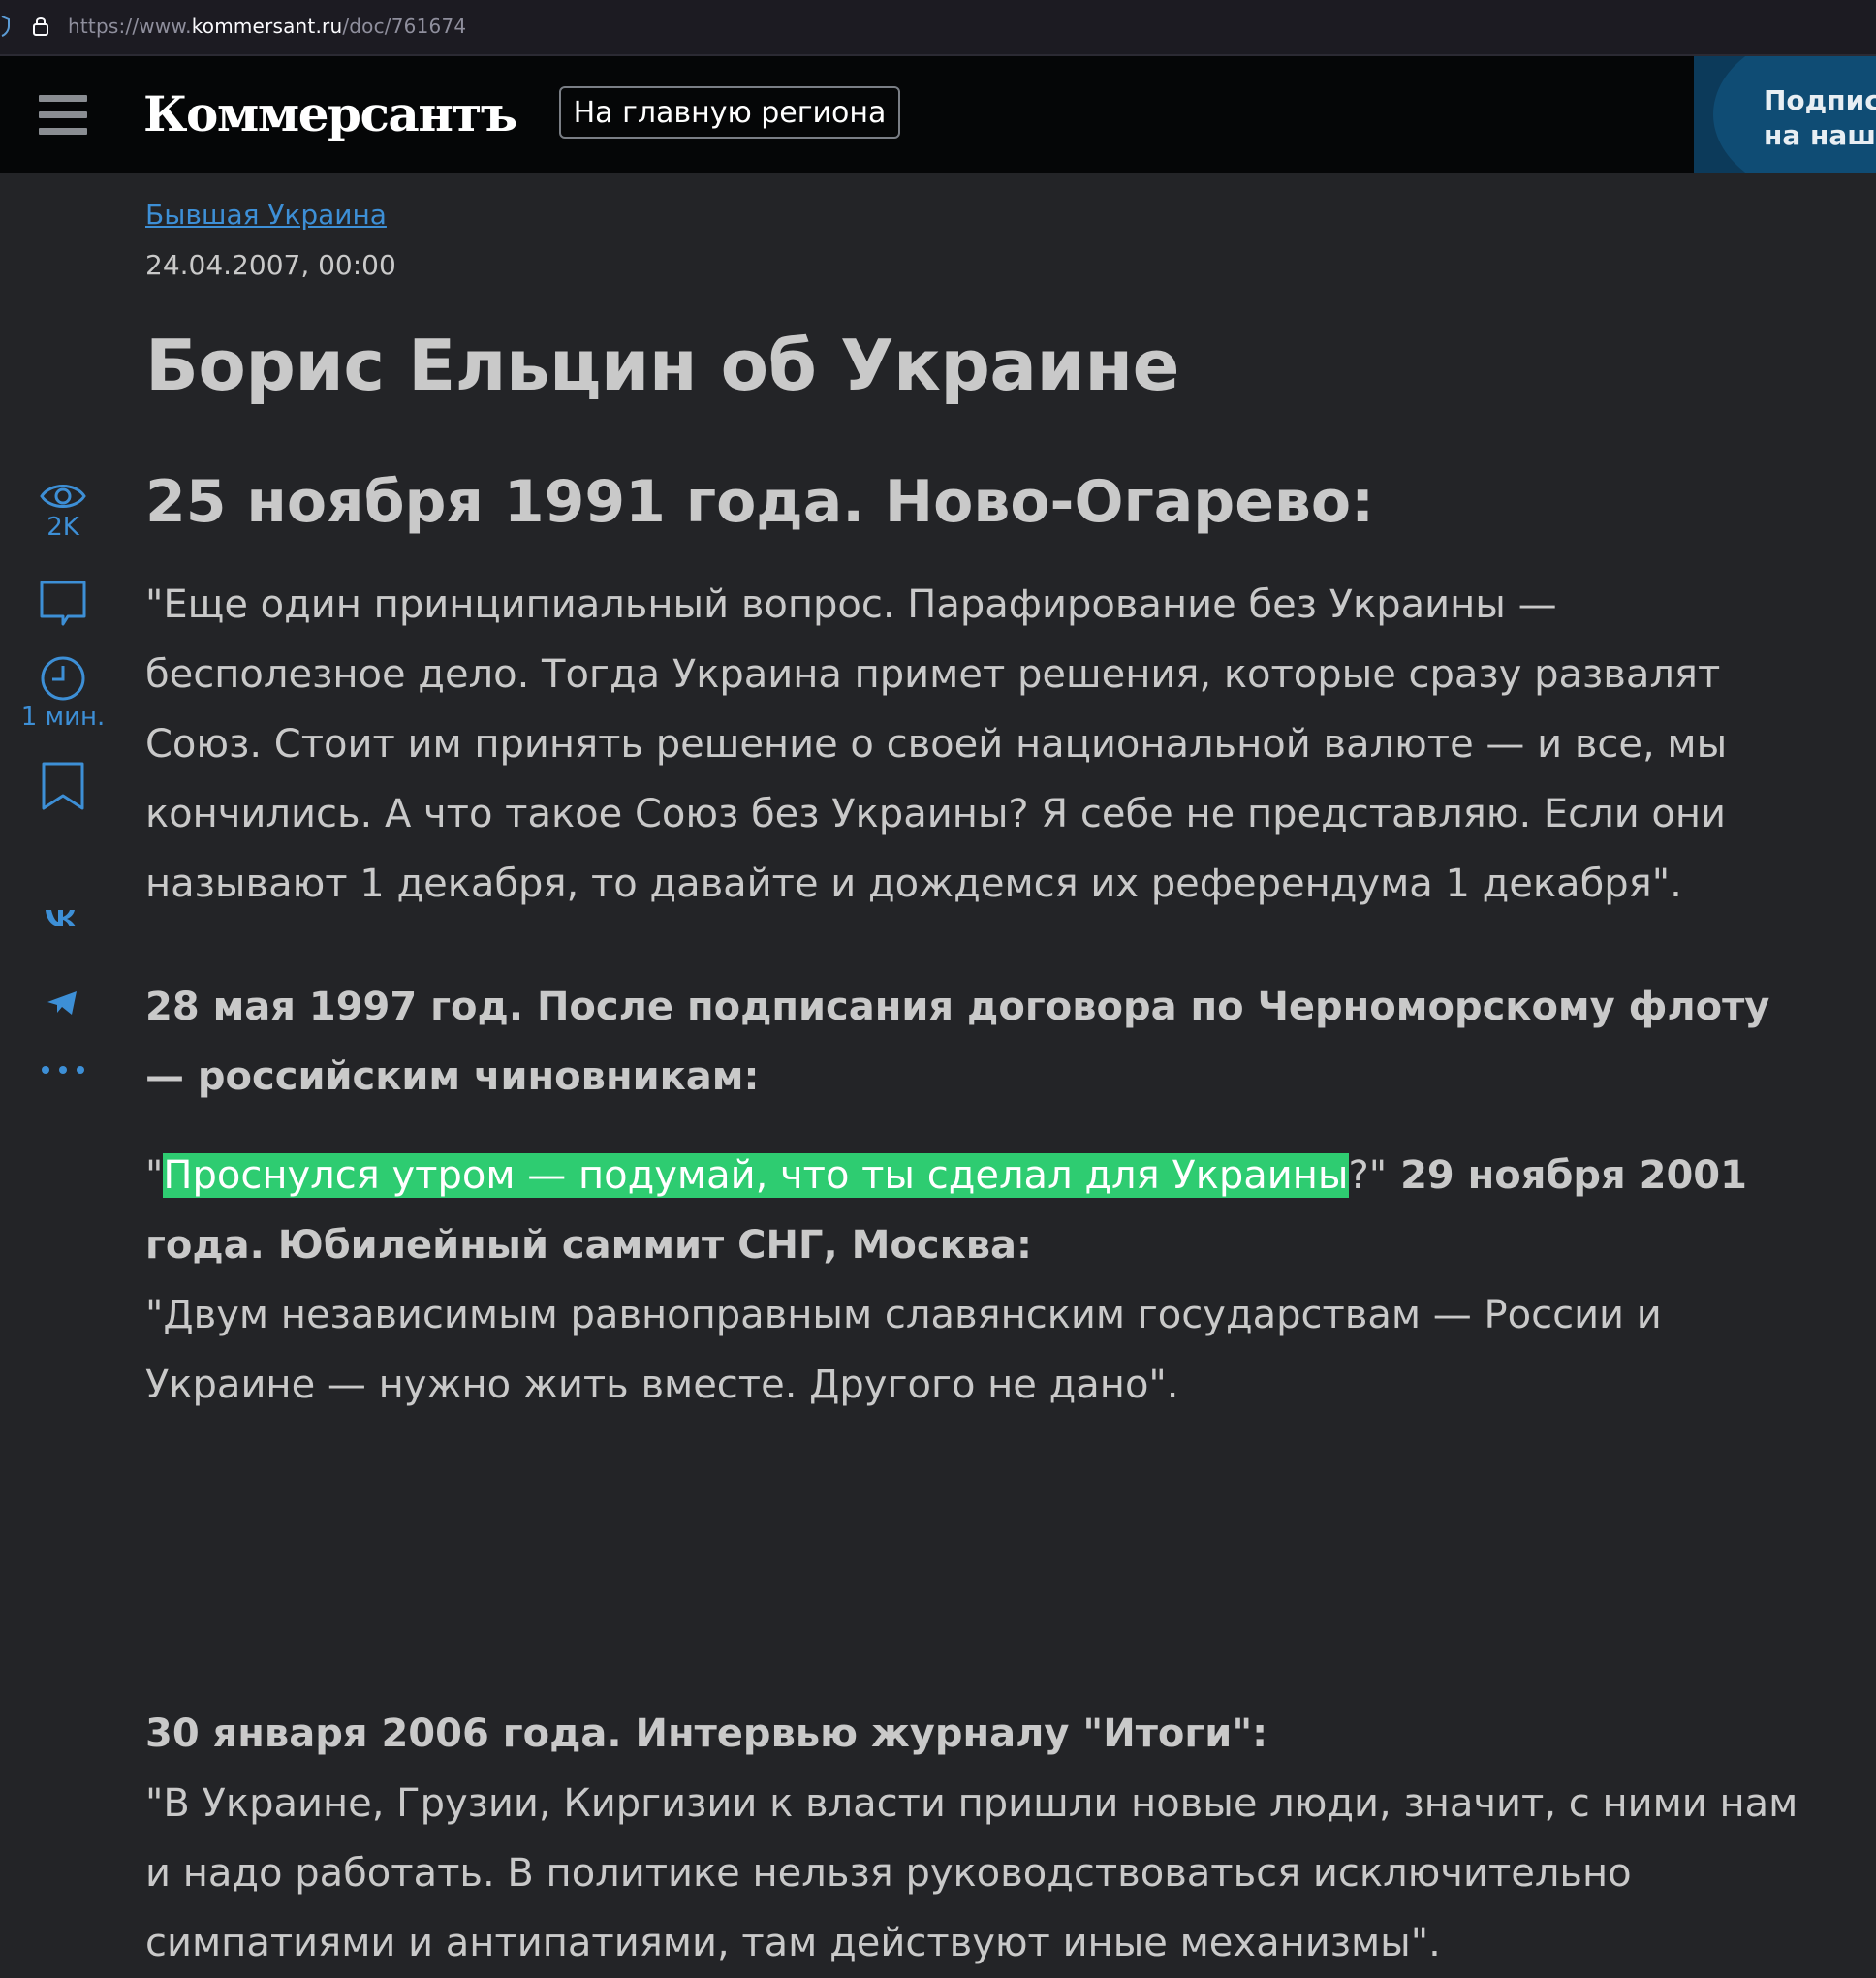 The width and height of the screenshot is (1876, 1978). I want to click on menu-icon, so click(63, 115).